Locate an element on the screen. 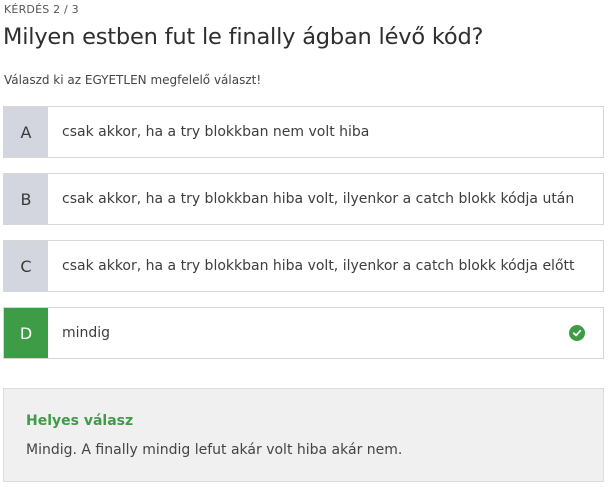 The width and height of the screenshot is (611, 487). option-letter: C is located at coordinates (26, 266).